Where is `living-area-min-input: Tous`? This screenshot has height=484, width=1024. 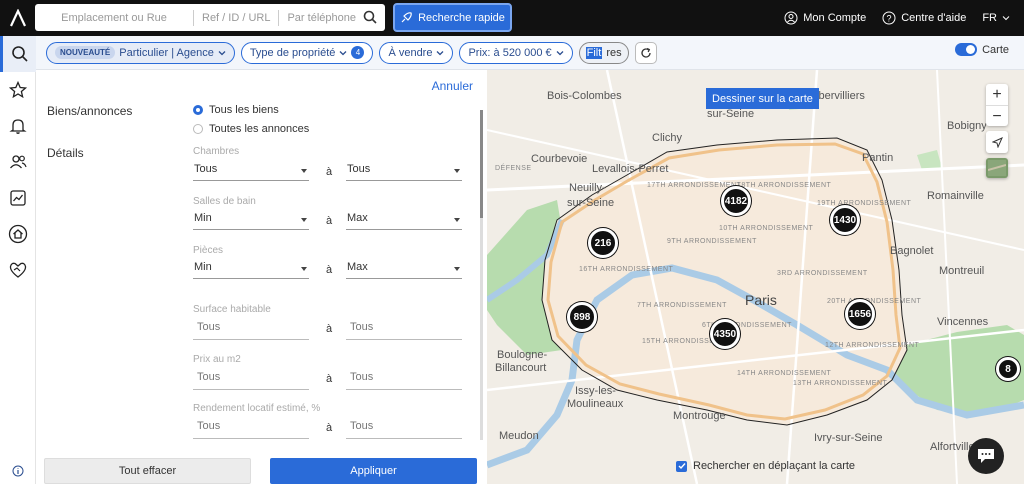 living-area-min-input: Tous is located at coordinates (251, 330).